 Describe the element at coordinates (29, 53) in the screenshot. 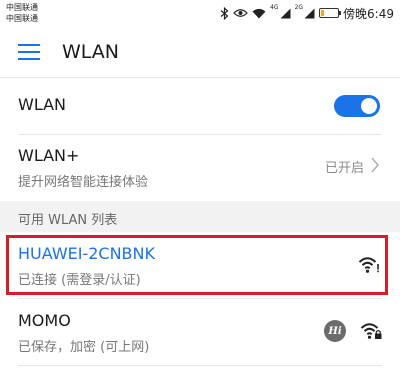

I see `hamburger-menu-icon` at that location.